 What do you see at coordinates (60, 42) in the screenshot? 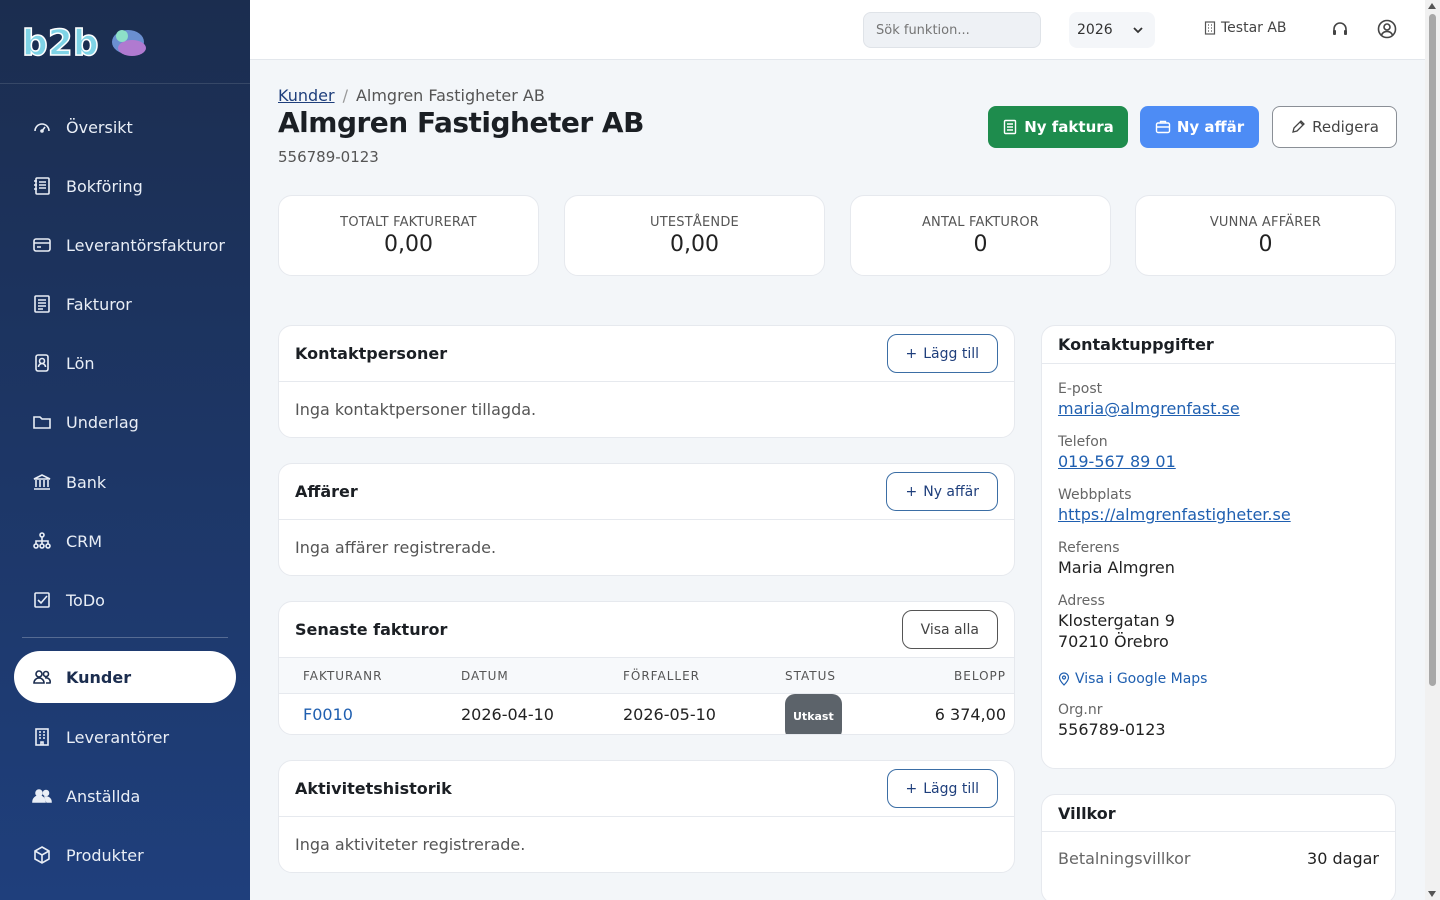
I see `svg-text: b2b` at bounding box center [60, 42].